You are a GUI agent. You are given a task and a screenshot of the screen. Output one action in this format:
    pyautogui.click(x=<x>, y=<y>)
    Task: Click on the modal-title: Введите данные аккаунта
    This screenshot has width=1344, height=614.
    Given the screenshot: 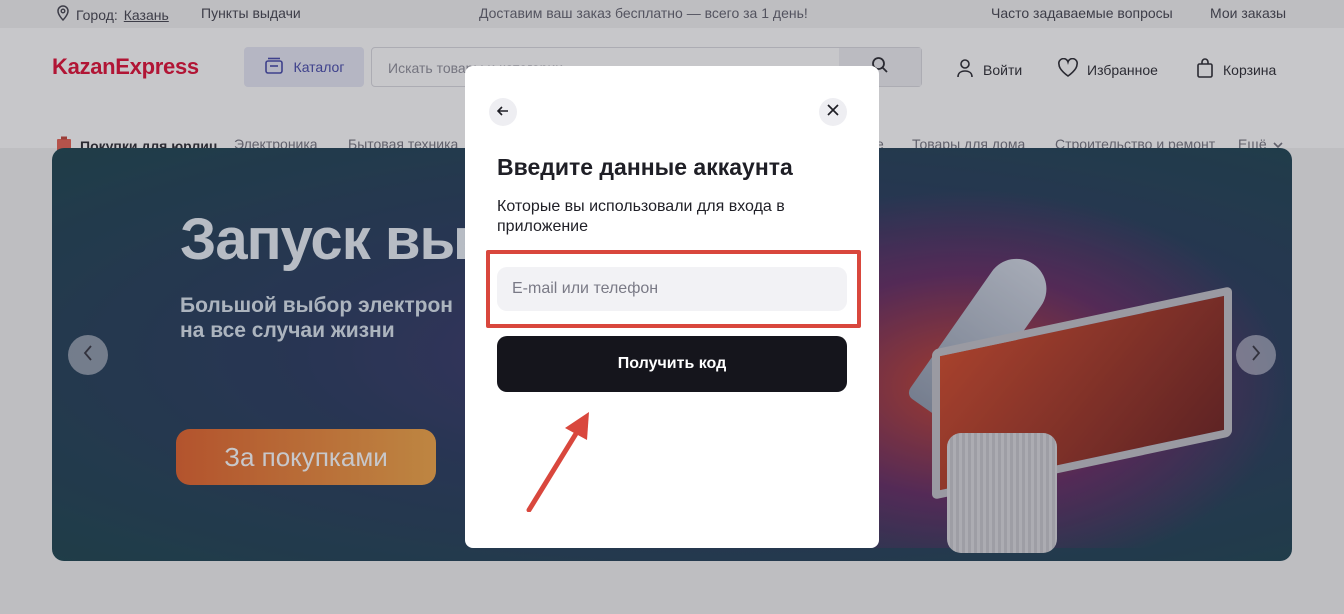 What is the action you would take?
    pyautogui.click(x=645, y=167)
    